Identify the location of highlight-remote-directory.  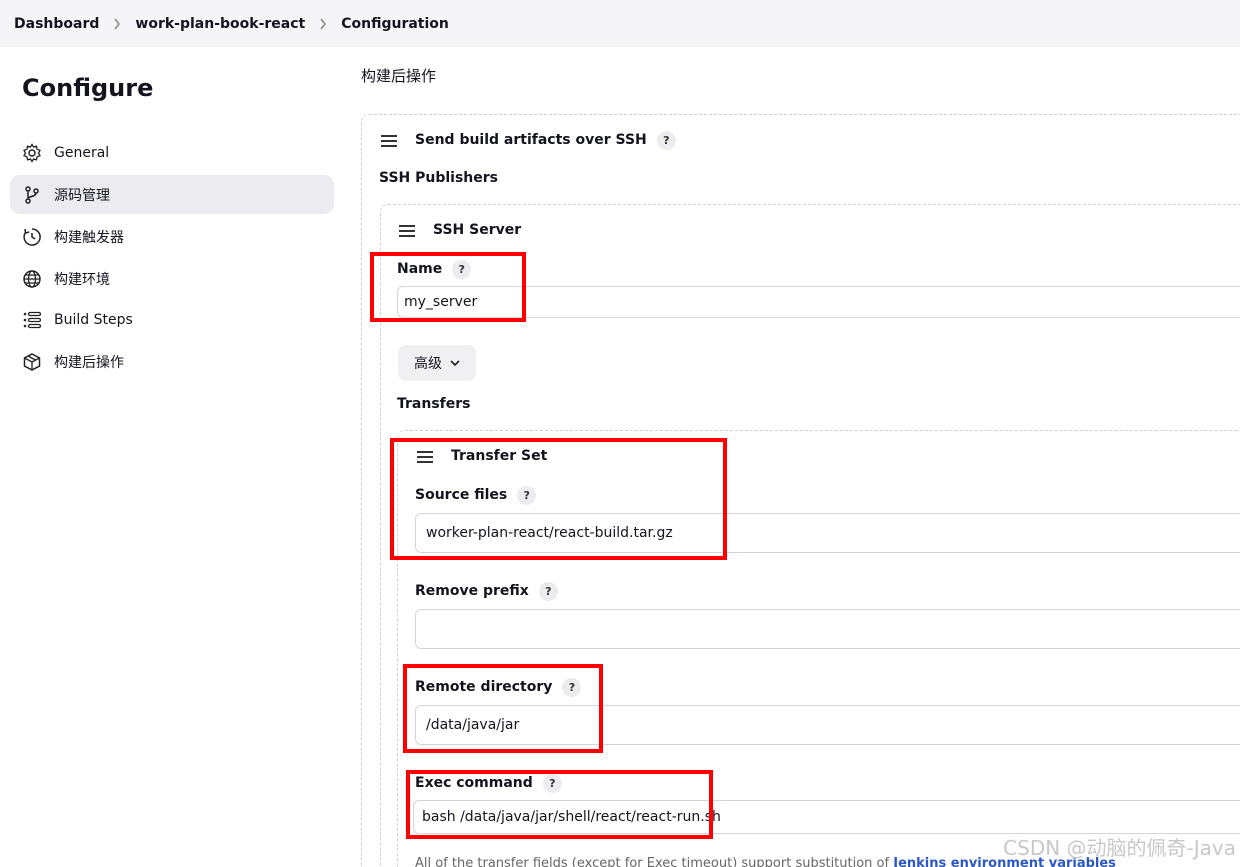
(503, 708).